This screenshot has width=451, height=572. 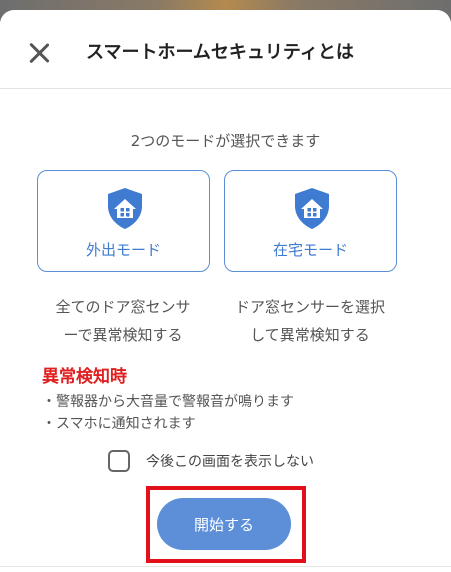 What do you see at coordinates (84, 377) in the screenshot?
I see `alert-heading: 異常検知時` at bounding box center [84, 377].